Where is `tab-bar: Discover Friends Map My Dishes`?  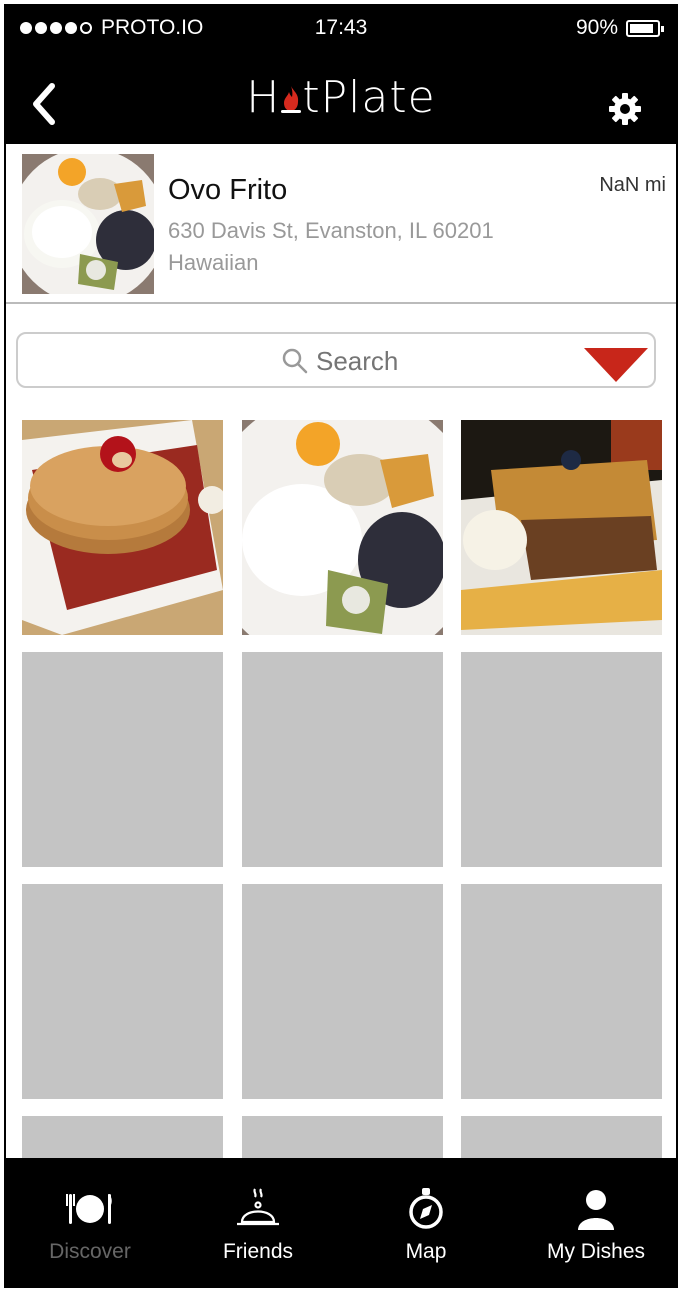 tab-bar: Discover Friends Map My Dishes is located at coordinates (341, 1222).